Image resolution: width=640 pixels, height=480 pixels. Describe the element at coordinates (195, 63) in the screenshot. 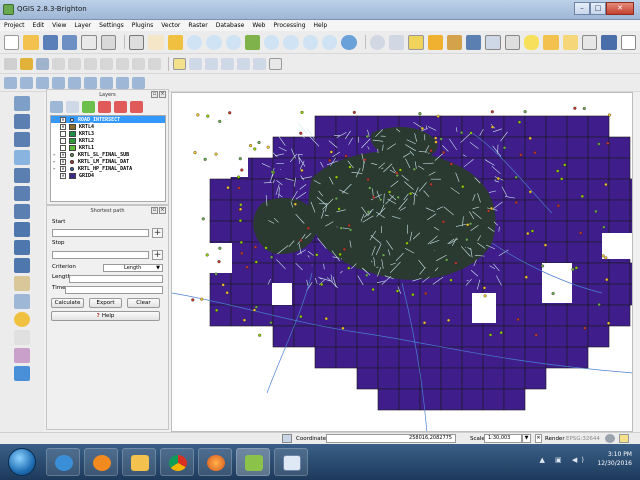

I see `pin-labels-icon` at that location.